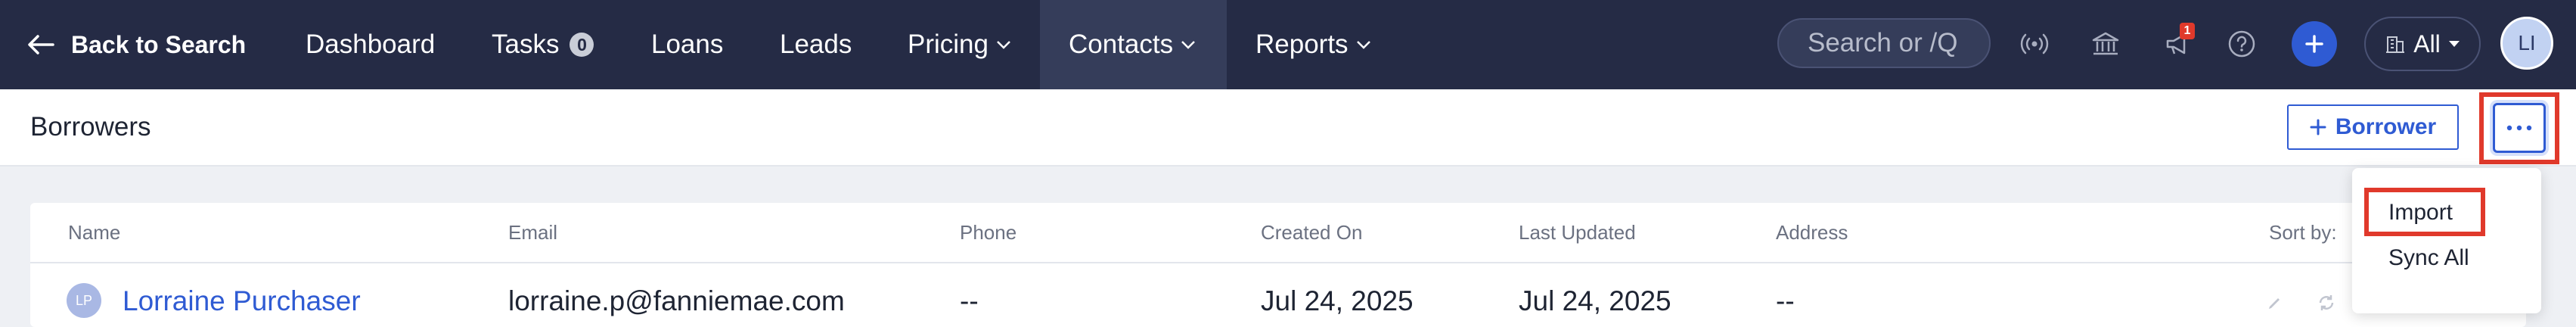  What do you see at coordinates (948, 44) in the screenshot?
I see `nav-pricing-label: Pricing` at bounding box center [948, 44].